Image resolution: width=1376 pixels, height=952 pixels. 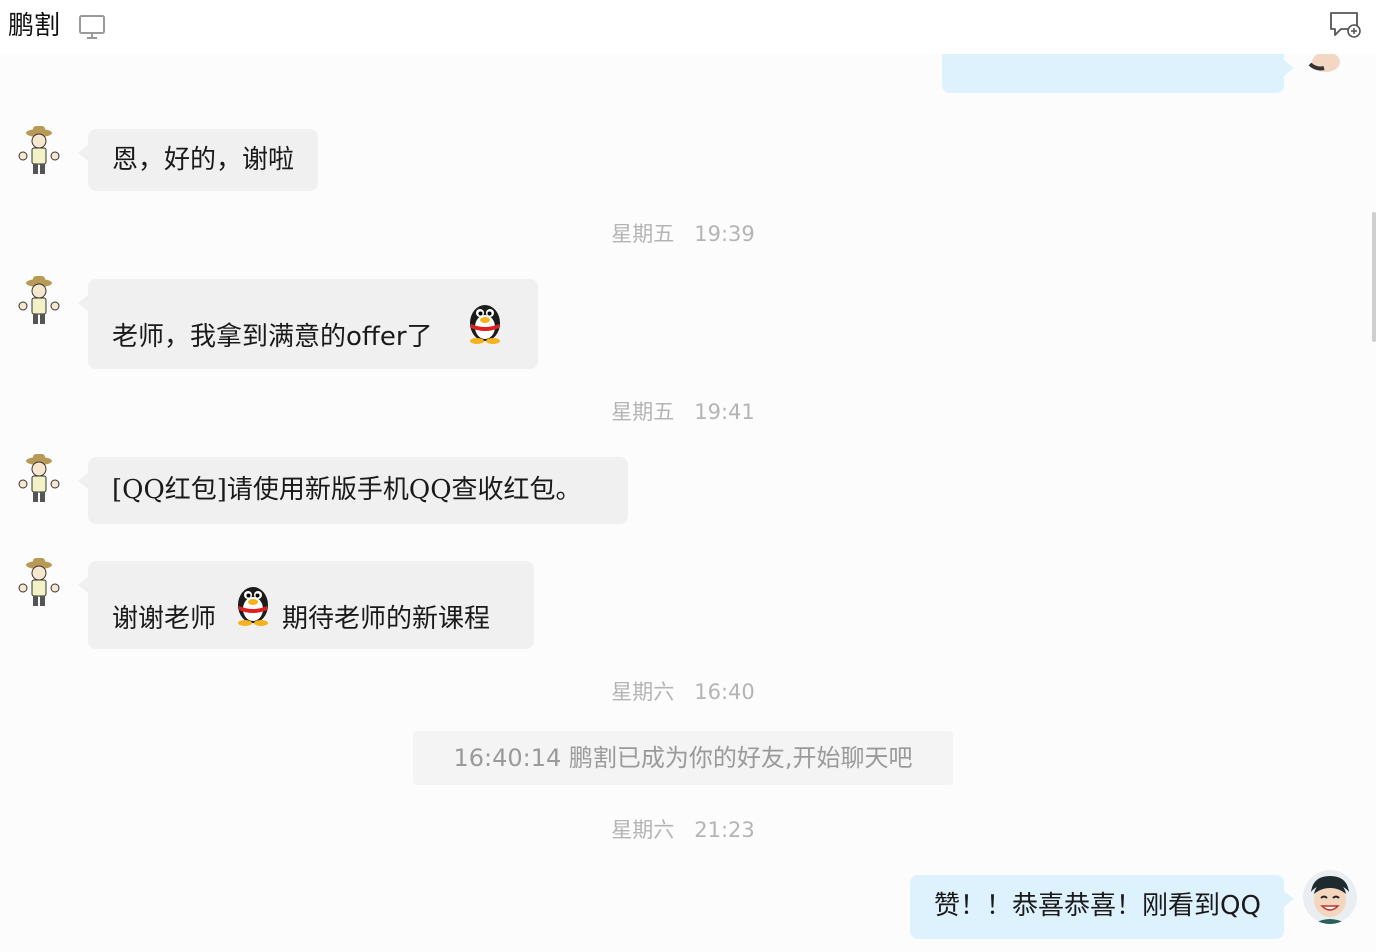 I want to click on message-bubble-incoming: 谢谢老师 期待老师的新课程, so click(x=306, y=605).